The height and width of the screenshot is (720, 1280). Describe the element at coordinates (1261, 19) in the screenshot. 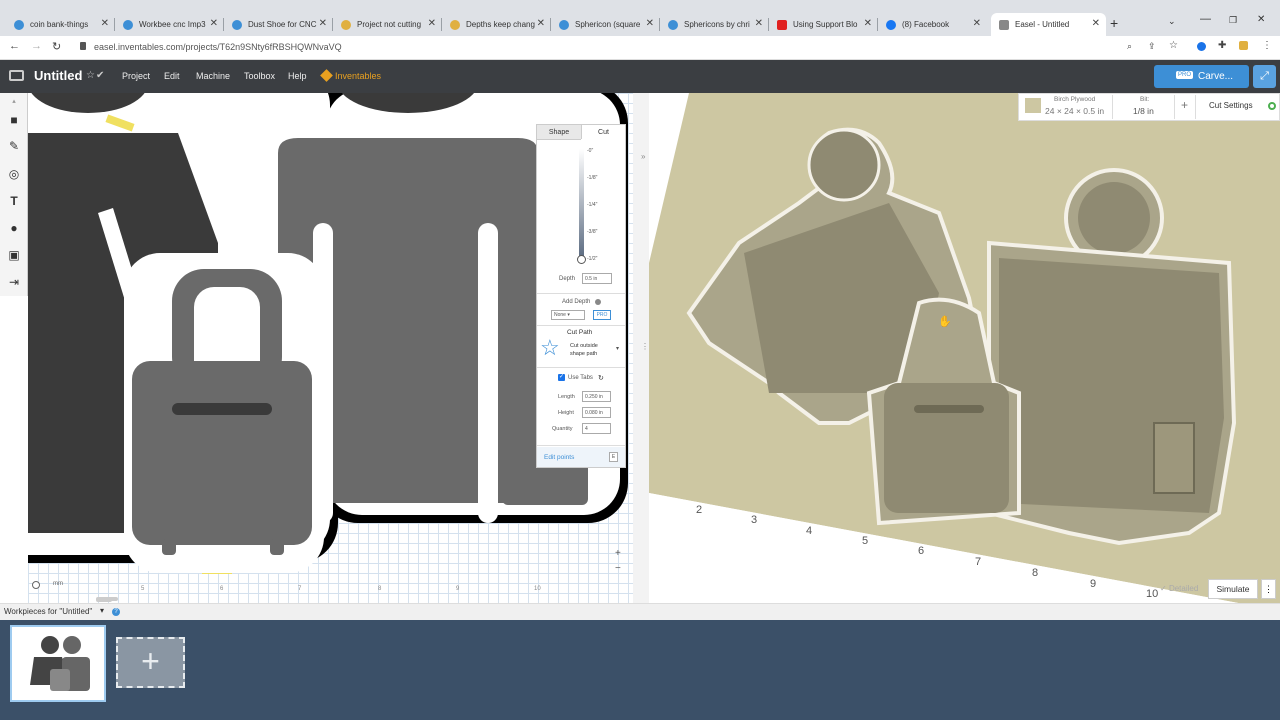

I see `close-window-button: ✕` at that location.